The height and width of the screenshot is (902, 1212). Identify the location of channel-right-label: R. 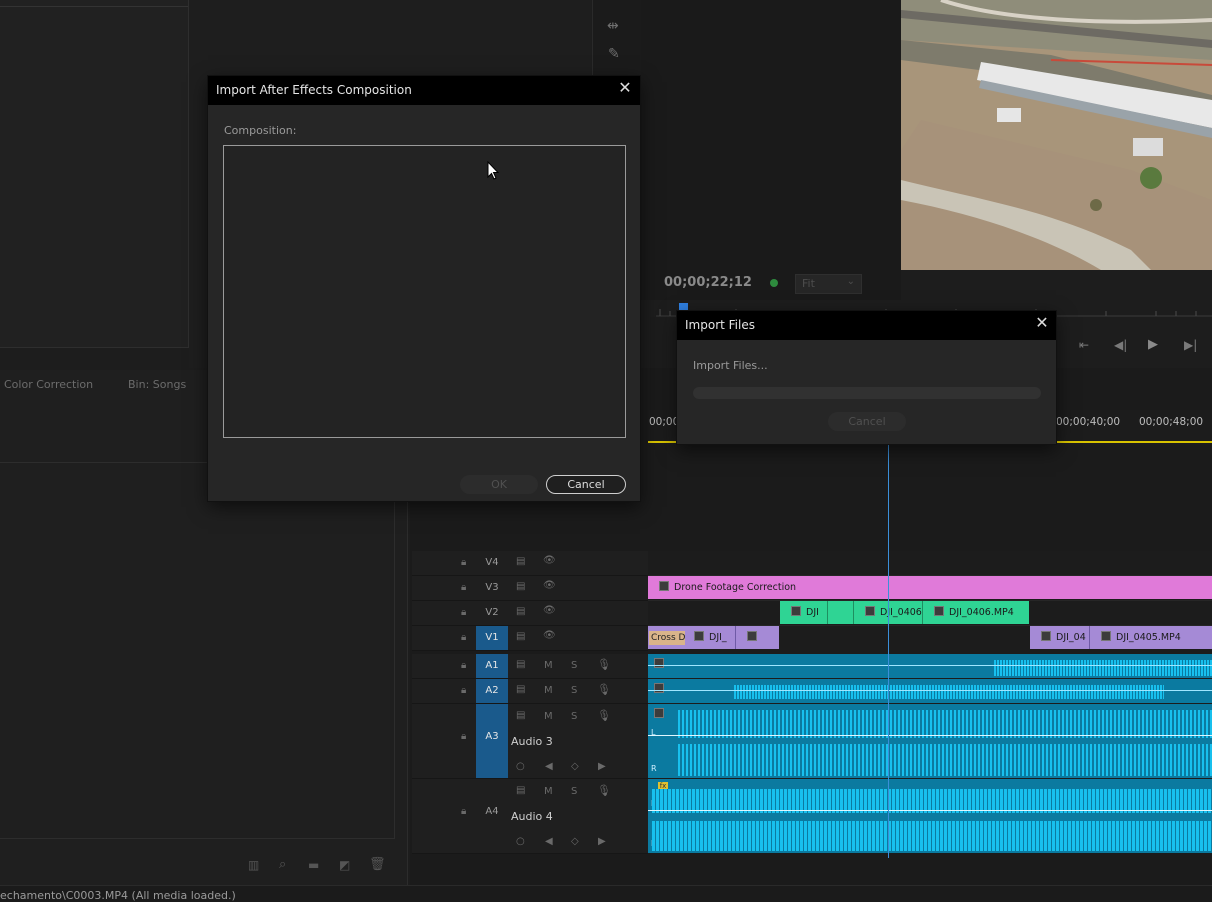
(654, 768).